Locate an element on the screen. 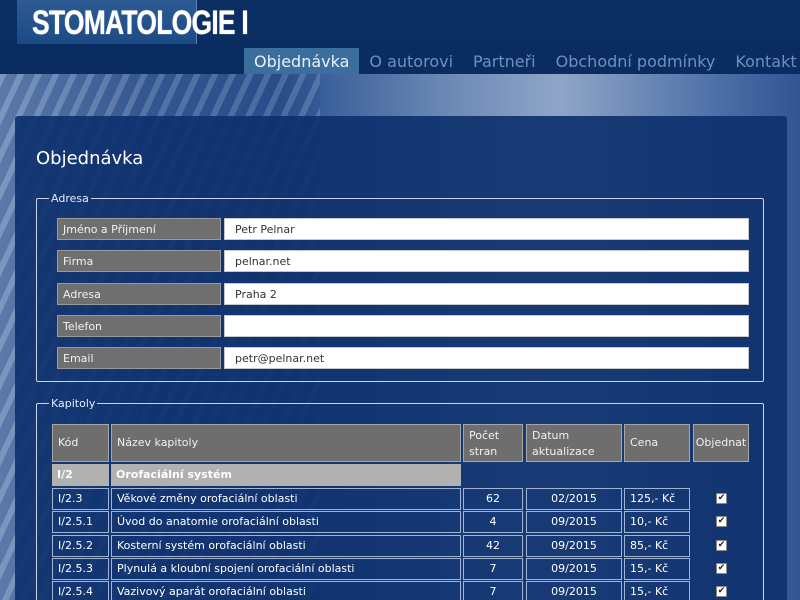 This screenshot has width=800, height=600. cell-name: Úvod do anatomie orofaciální oblasti is located at coordinates (286, 522).